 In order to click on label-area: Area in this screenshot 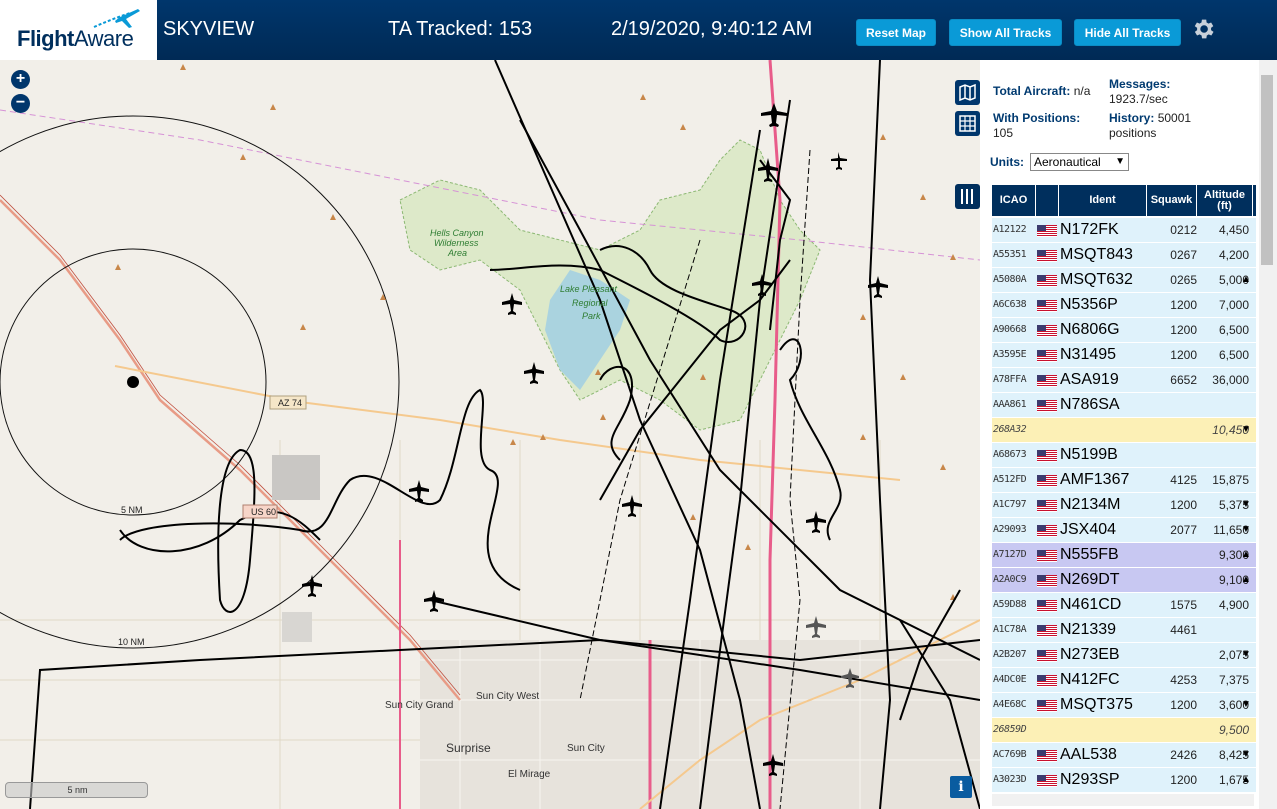, I will do `click(457, 253)`.